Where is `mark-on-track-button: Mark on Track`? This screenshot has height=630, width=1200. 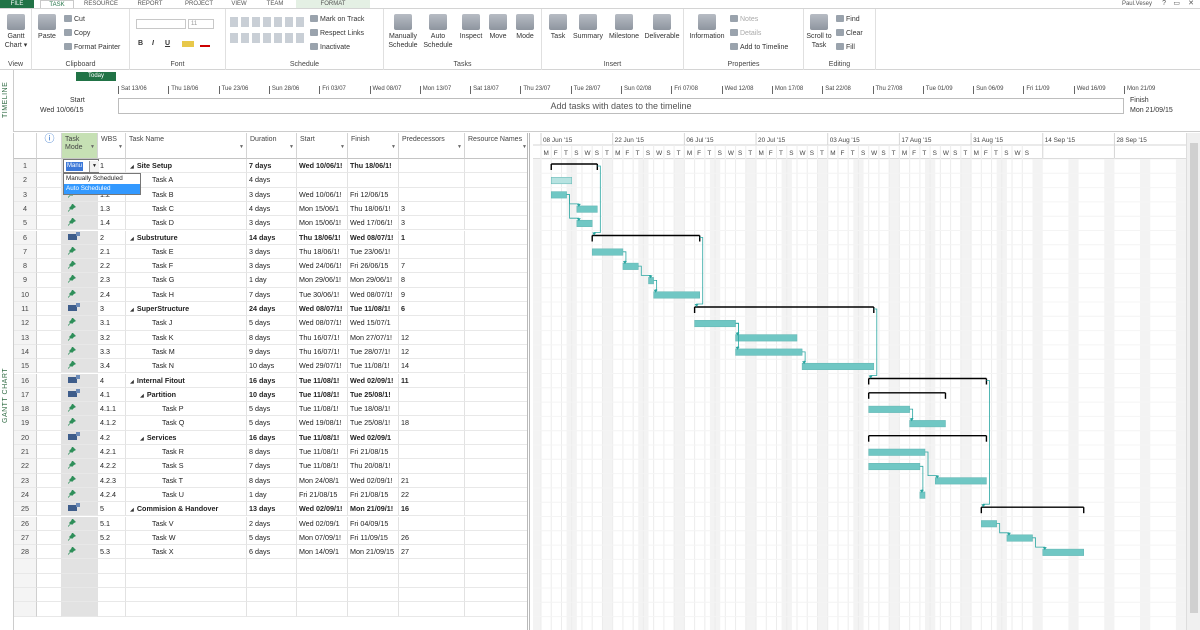
mark-on-track-button: Mark on Track is located at coordinates (337, 19).